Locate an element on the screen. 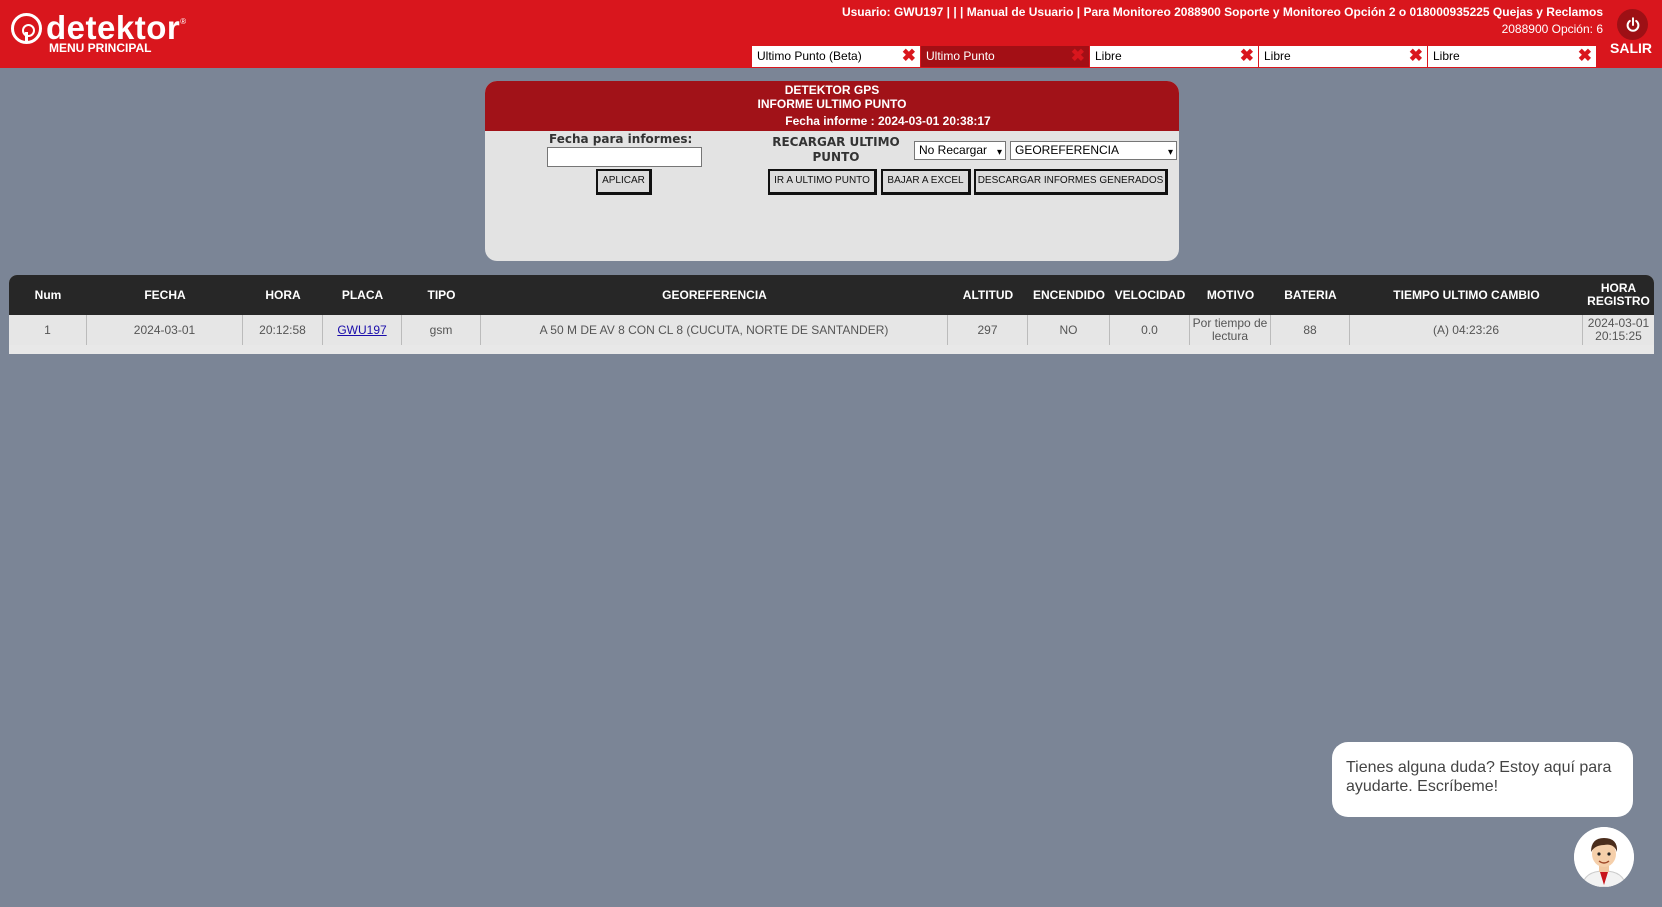  reload-select-value: No Recargar is located at coordinates (953, 150).